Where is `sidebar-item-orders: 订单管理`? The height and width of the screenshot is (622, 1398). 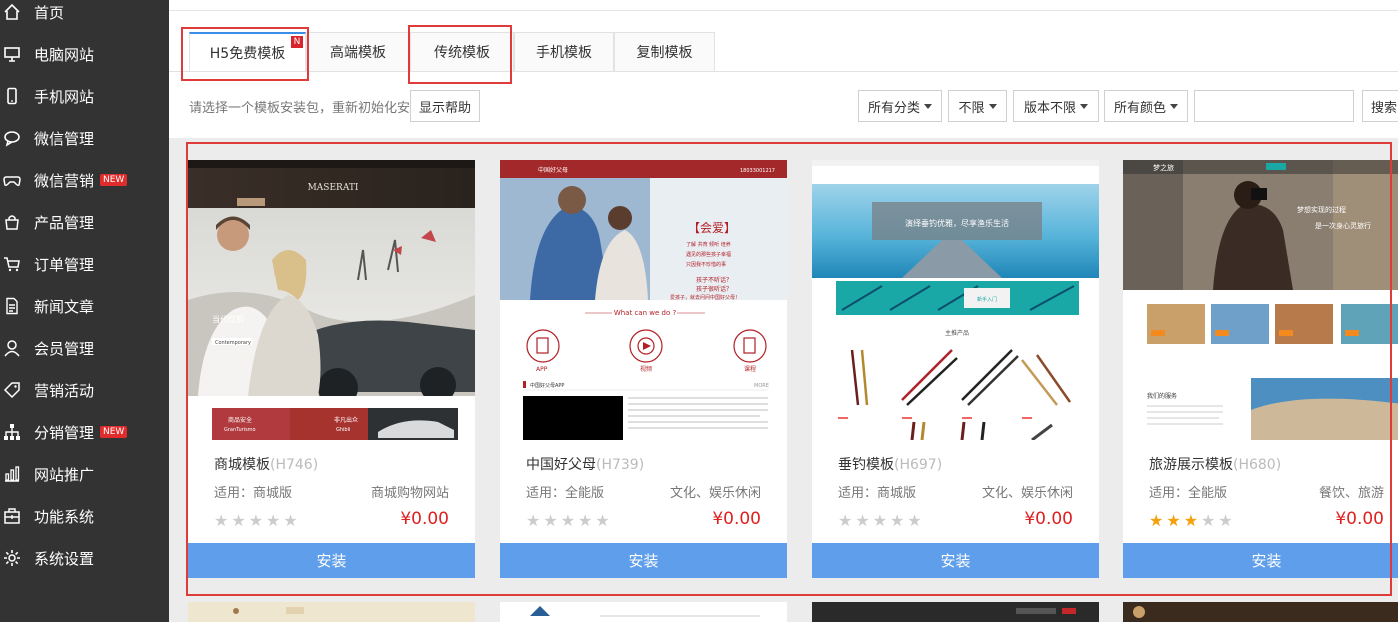 sidebar-item-orders: 订单管理 is located at coordinates (84, 264).